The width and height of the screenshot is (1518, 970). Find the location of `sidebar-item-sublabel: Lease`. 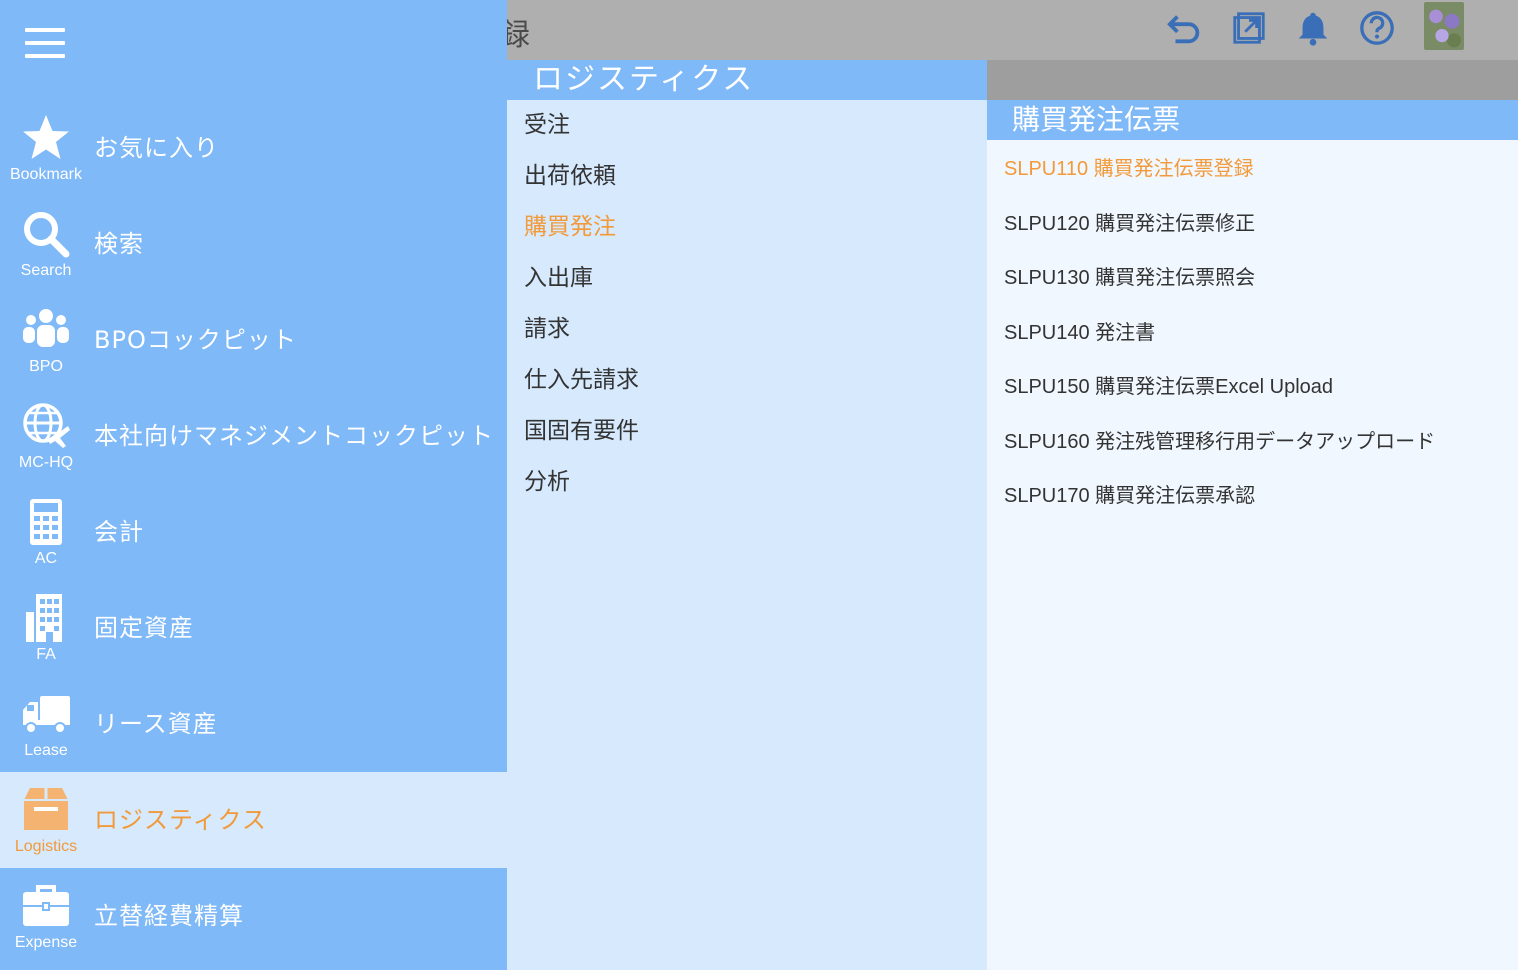

sidebar-item-sublabel: Lease is located at coordinates (46, 750).